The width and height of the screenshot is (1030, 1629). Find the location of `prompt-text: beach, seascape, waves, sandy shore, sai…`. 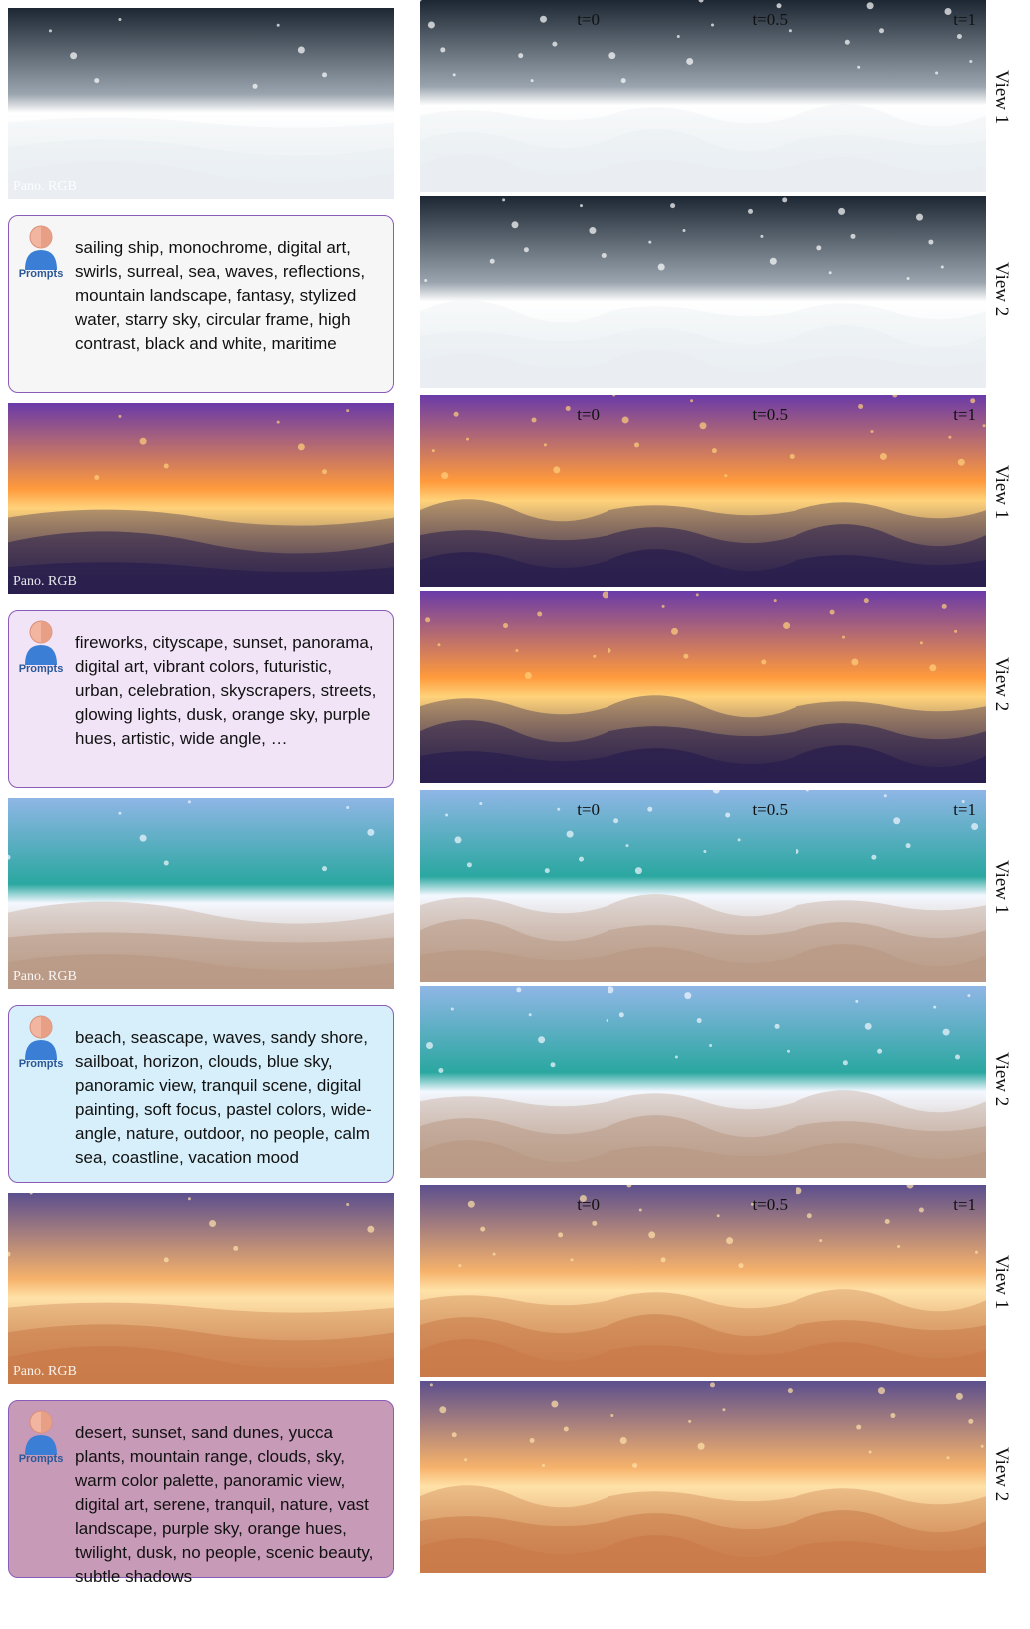

prompt-text: beach, seascape, waves, sandy shore, sai… is located at coordinates (223, 1097).